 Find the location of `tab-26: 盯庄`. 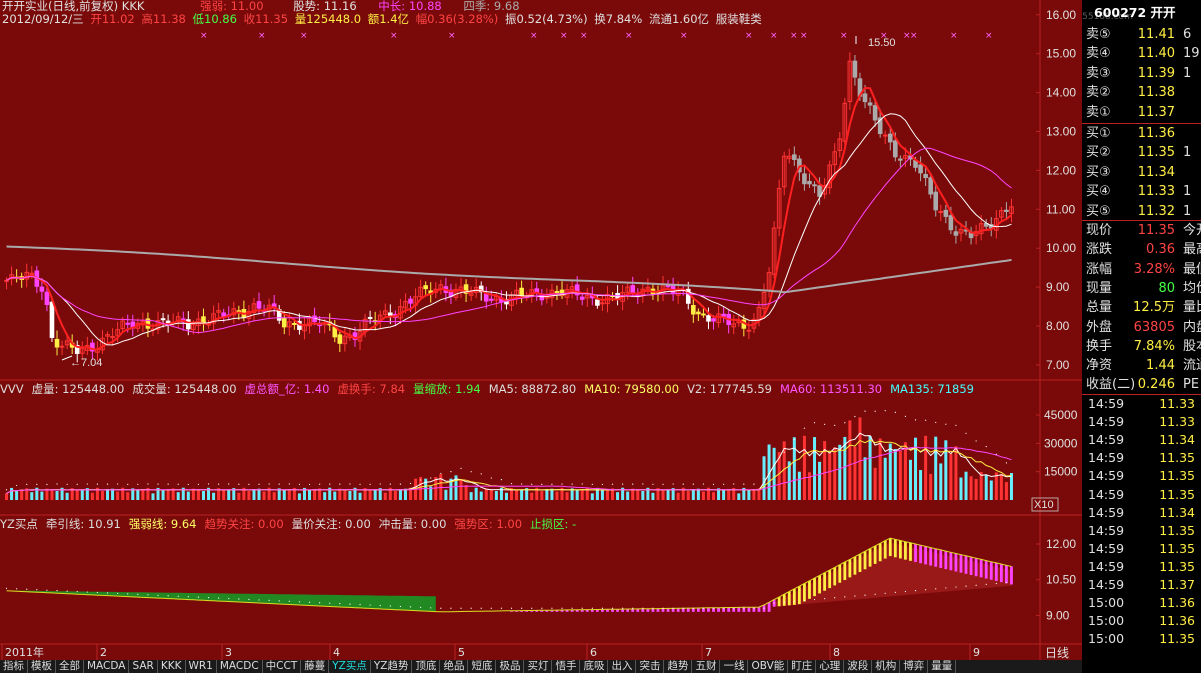

tab-26: 盯庄 is located at coordinates (802, 666).